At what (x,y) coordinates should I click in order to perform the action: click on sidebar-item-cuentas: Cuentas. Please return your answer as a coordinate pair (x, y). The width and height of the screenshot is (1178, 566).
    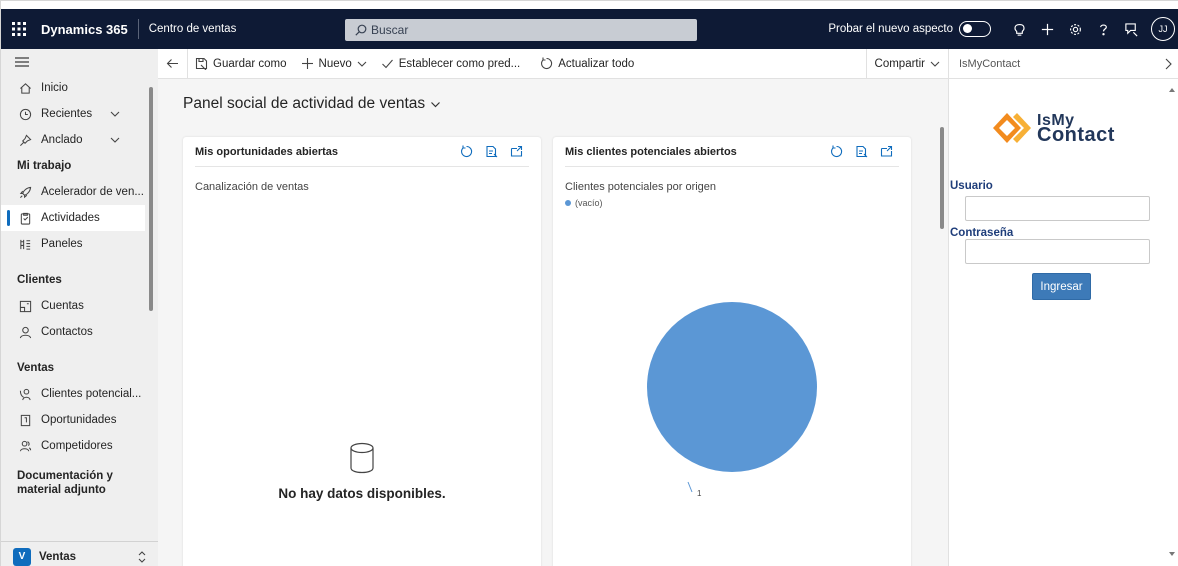
    Looking at the image, I should click on (79, 306).